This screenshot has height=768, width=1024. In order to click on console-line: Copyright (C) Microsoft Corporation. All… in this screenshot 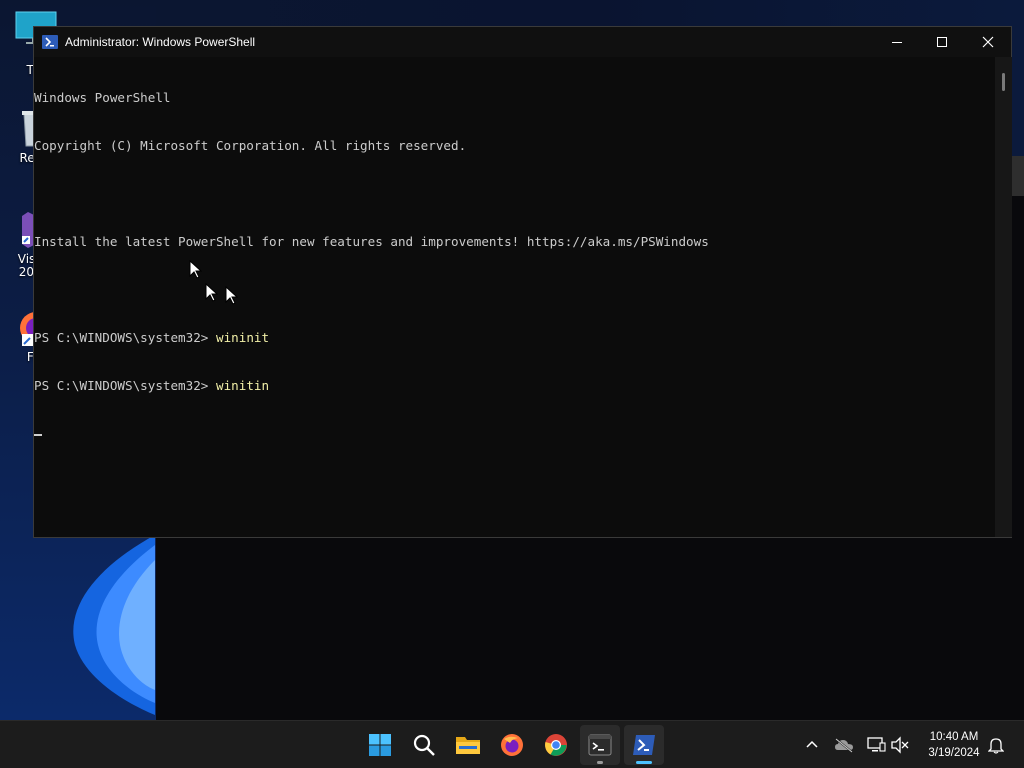, I will do `click(250, 145)`.